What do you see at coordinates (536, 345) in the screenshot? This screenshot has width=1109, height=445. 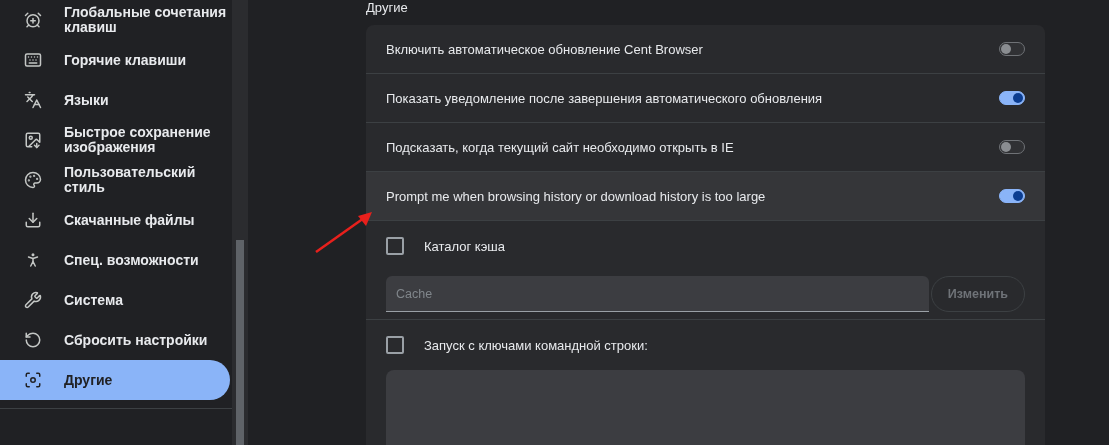 I see `checkbox-label: Запуск с ключами командной строки:` at bounding box center [536, 345].